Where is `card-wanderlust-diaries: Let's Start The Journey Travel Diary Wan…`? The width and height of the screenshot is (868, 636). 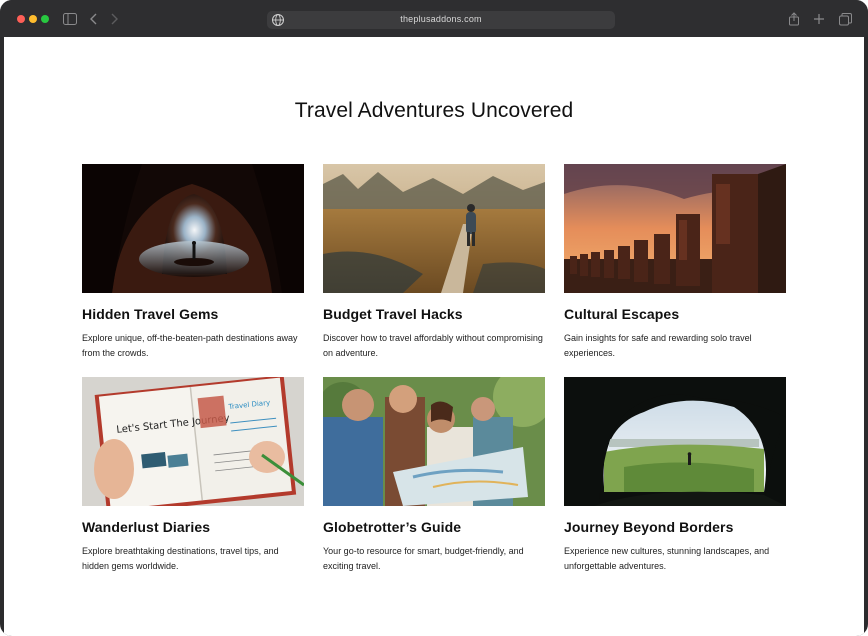 card-wanderlust-diaries: Let's Start The Journey Travel Diary Wan… is located at coordinates (193, 475).